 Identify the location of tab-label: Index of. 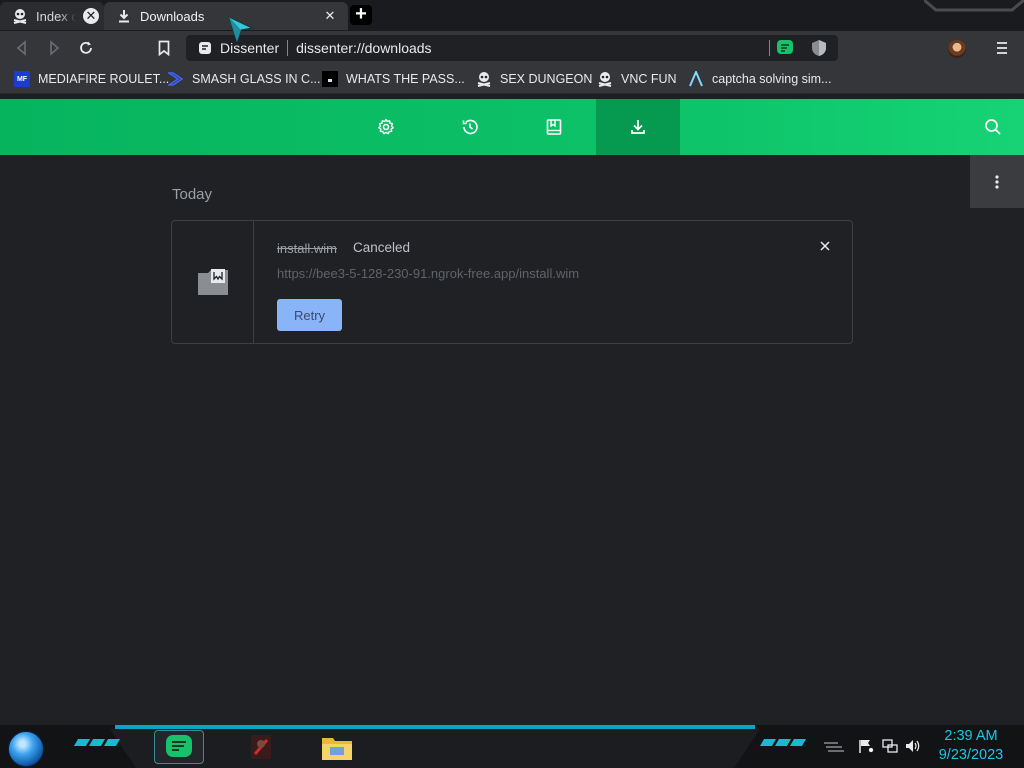
(56, 16).